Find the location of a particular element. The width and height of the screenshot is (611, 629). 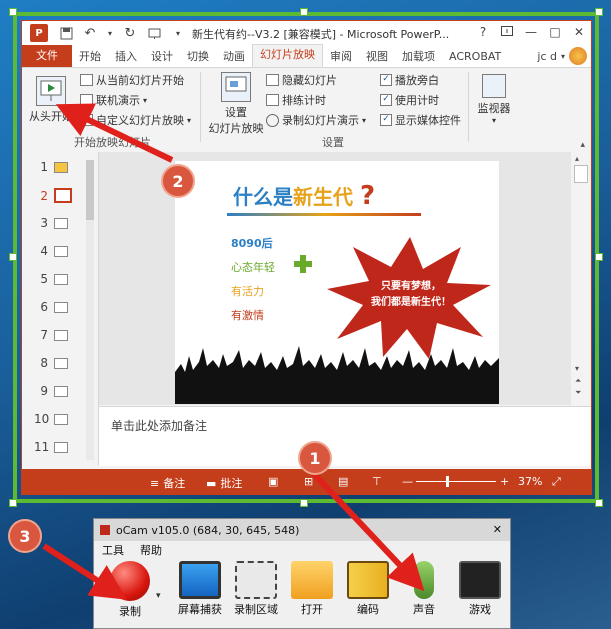

step-badge-2: 2 is located at coordinates (178, 181).